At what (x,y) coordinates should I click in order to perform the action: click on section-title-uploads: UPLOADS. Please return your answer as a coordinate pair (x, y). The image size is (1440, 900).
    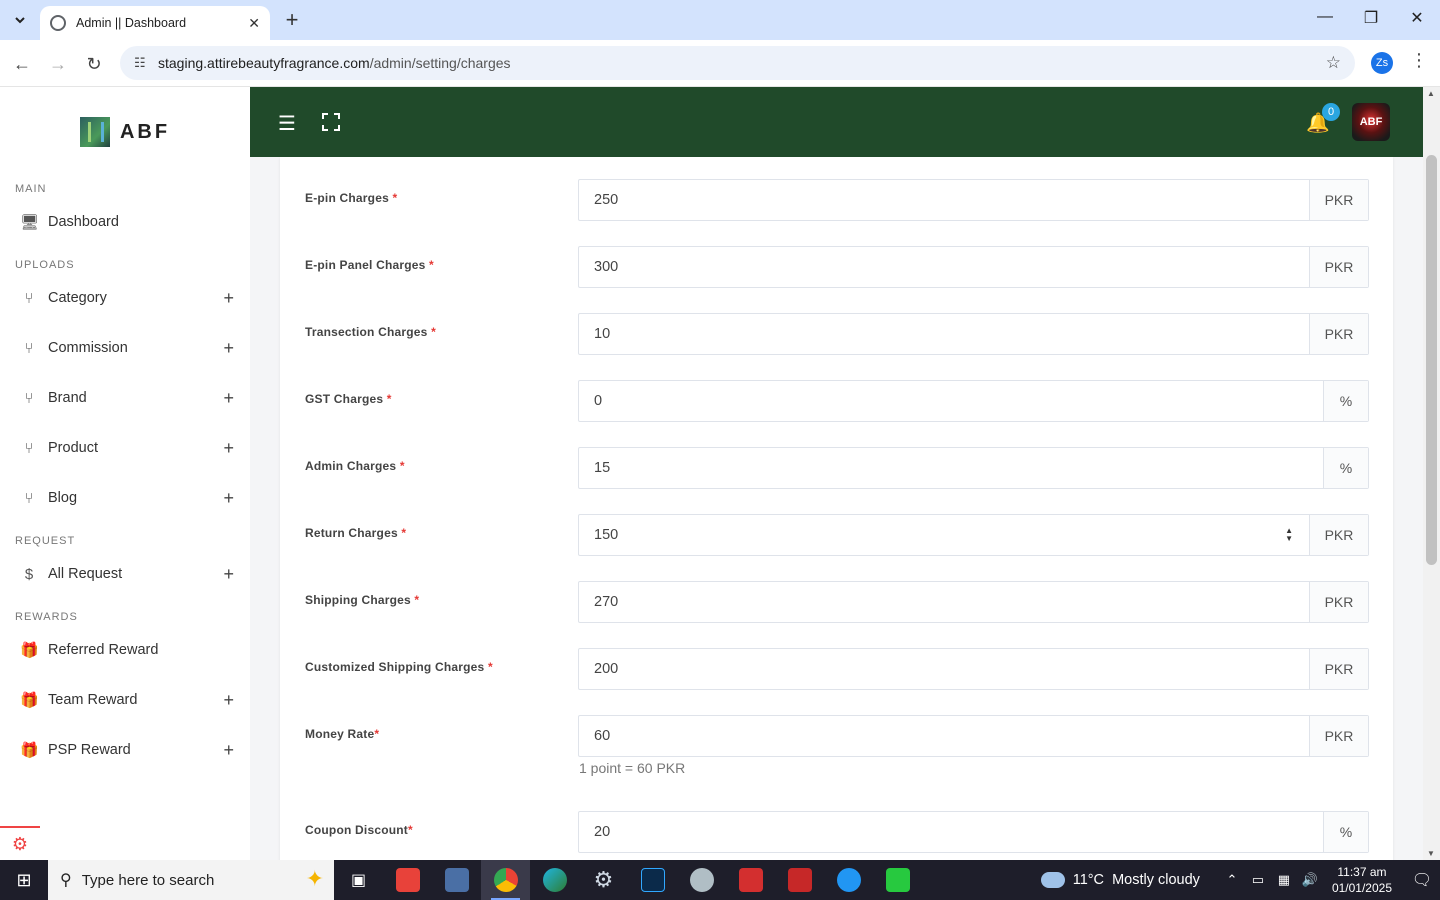
    Looking at the image, I should click on (45, 265).